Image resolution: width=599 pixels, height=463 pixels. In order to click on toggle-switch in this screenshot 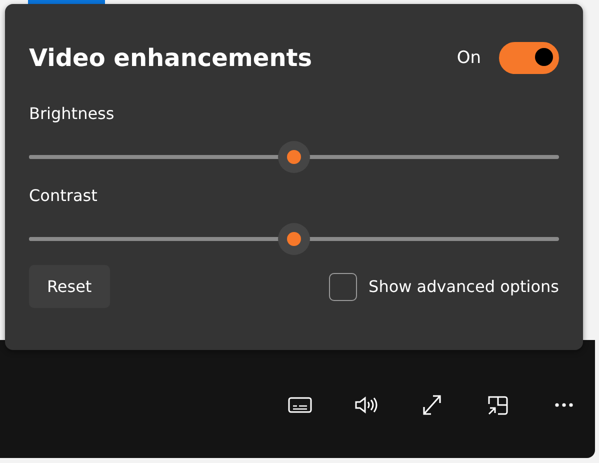, I will do `click(529, 58)`.